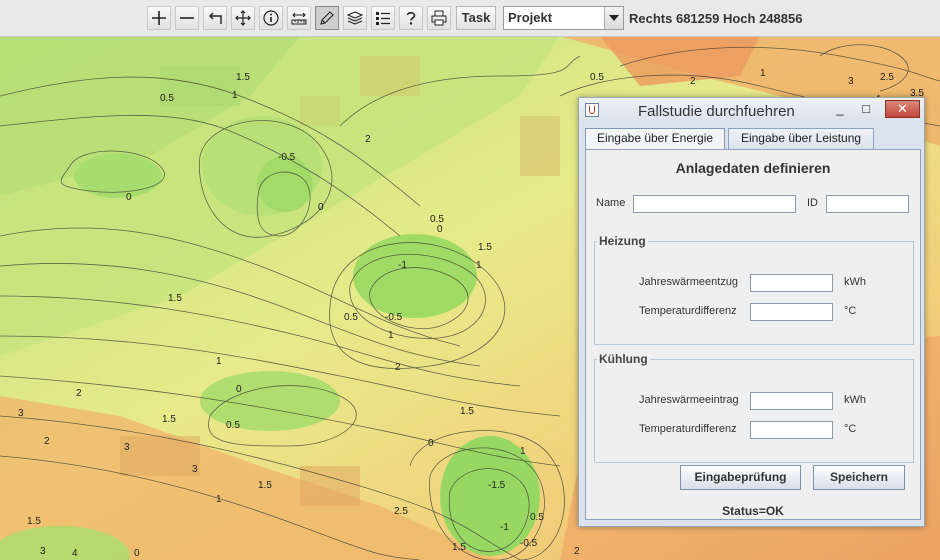  What do you see at coordinates (791, 430) in the screenshot?
I see `kuehlung-temperaturdifferenz-input` at bounding box center [791, 430].